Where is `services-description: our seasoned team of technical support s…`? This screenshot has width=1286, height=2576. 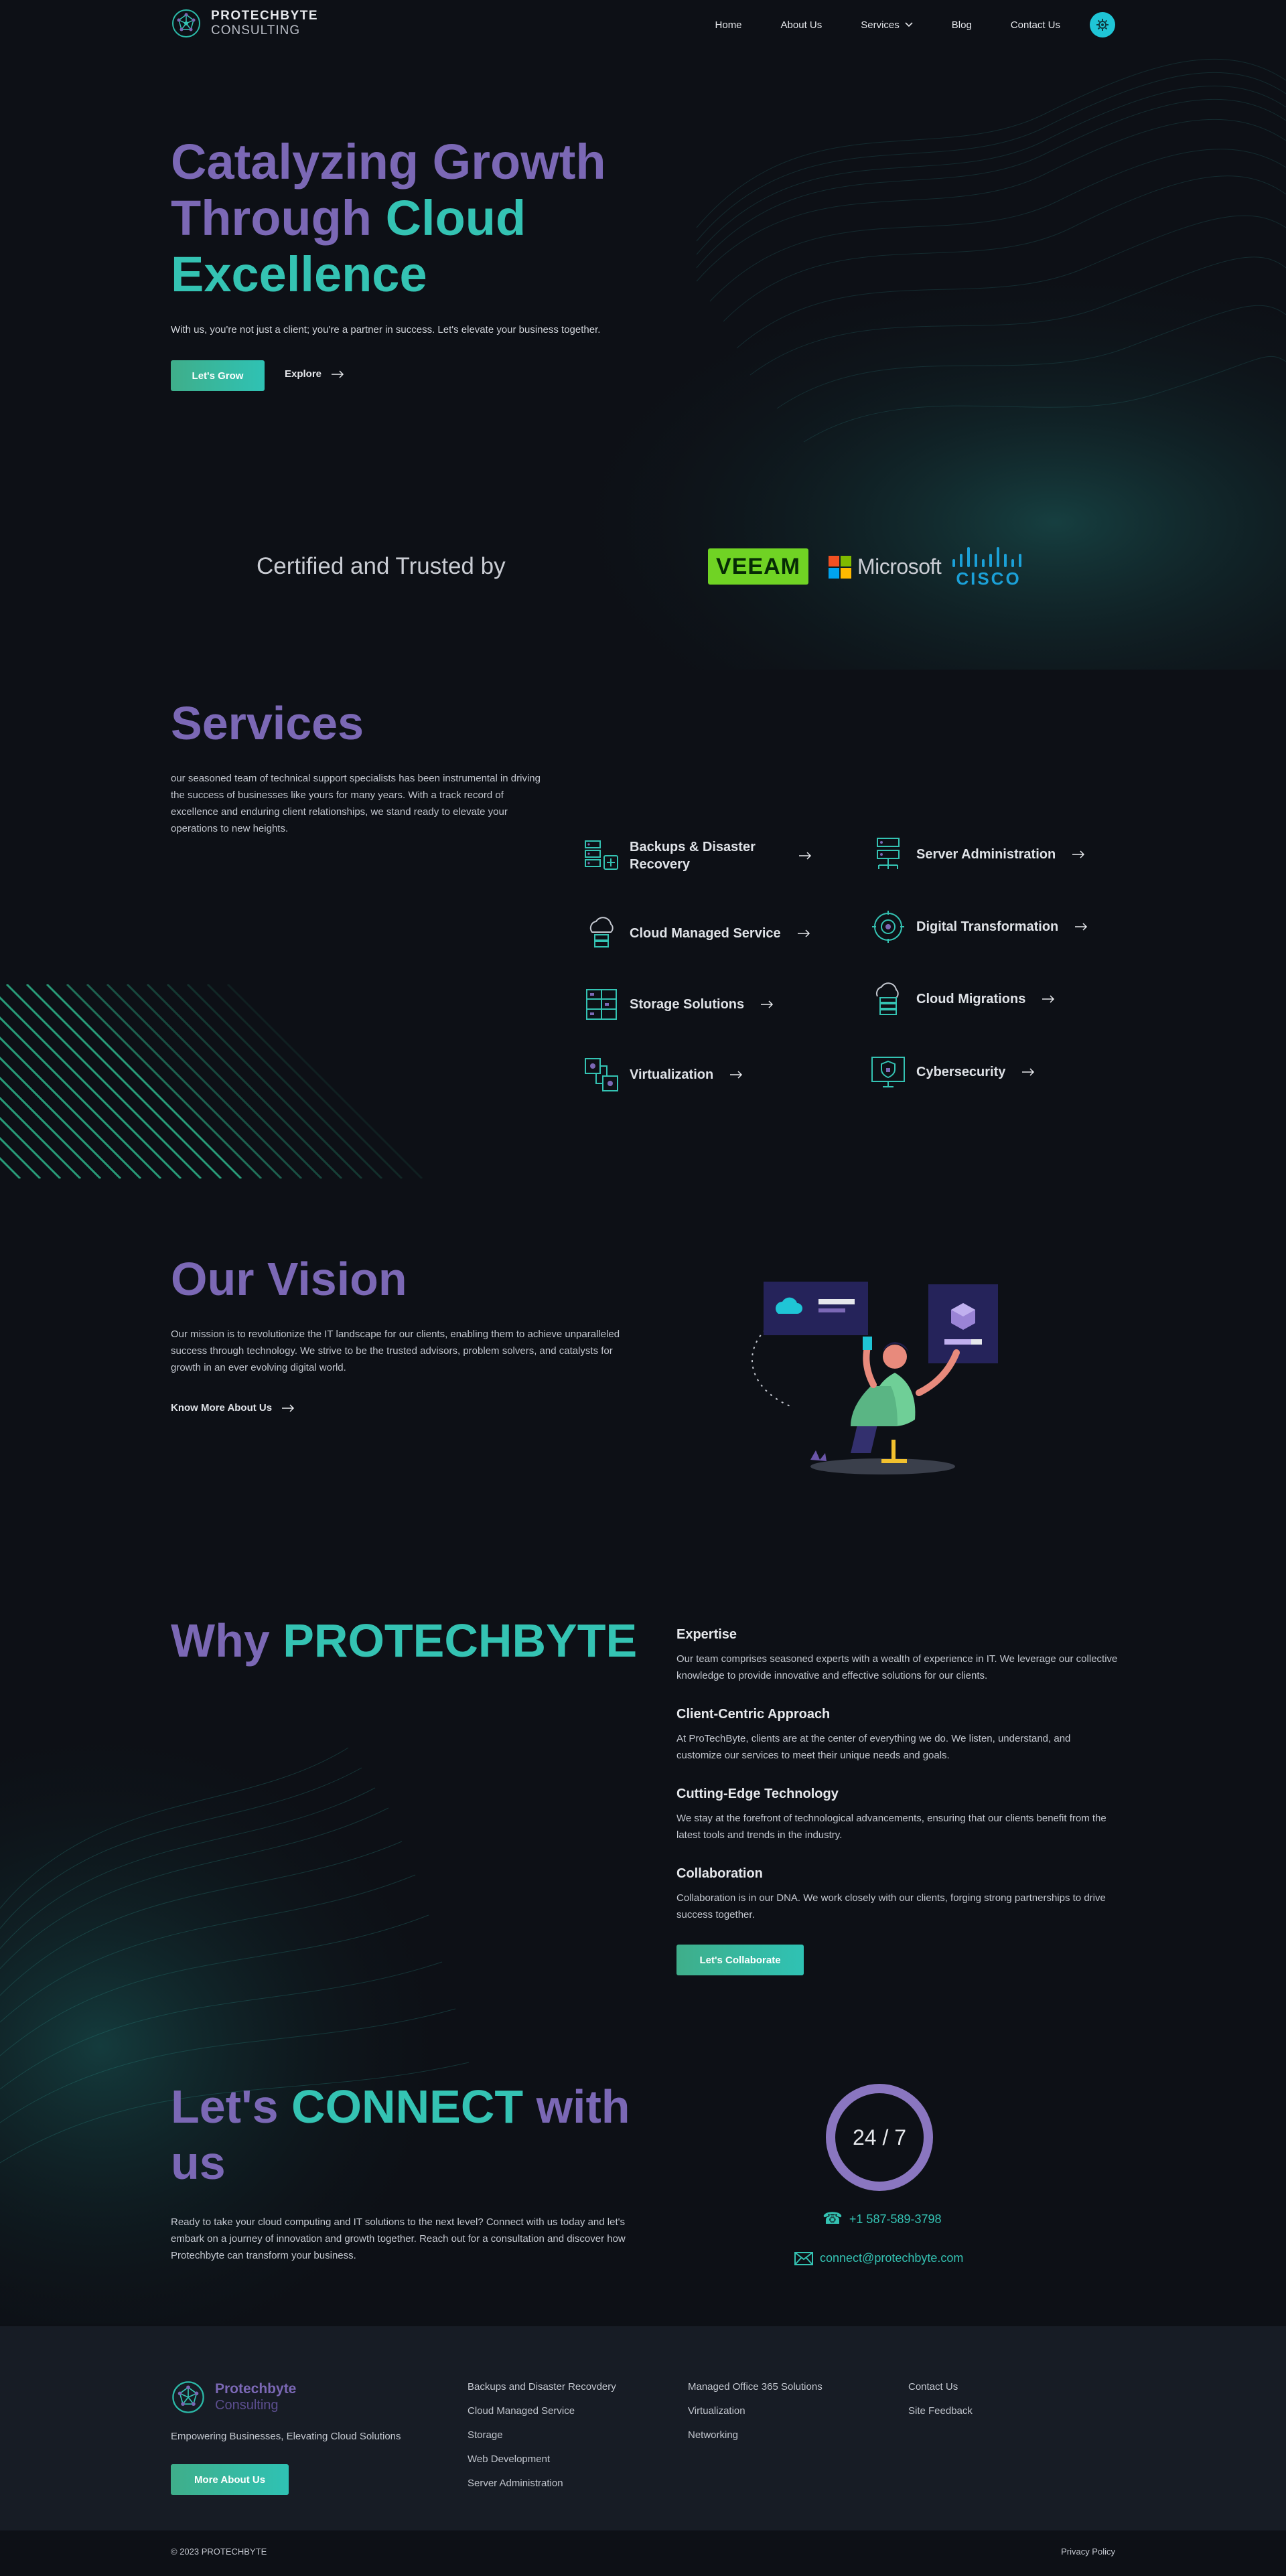
services-description: our seasoned team of technical support s… is located at coordinates (356, 803).